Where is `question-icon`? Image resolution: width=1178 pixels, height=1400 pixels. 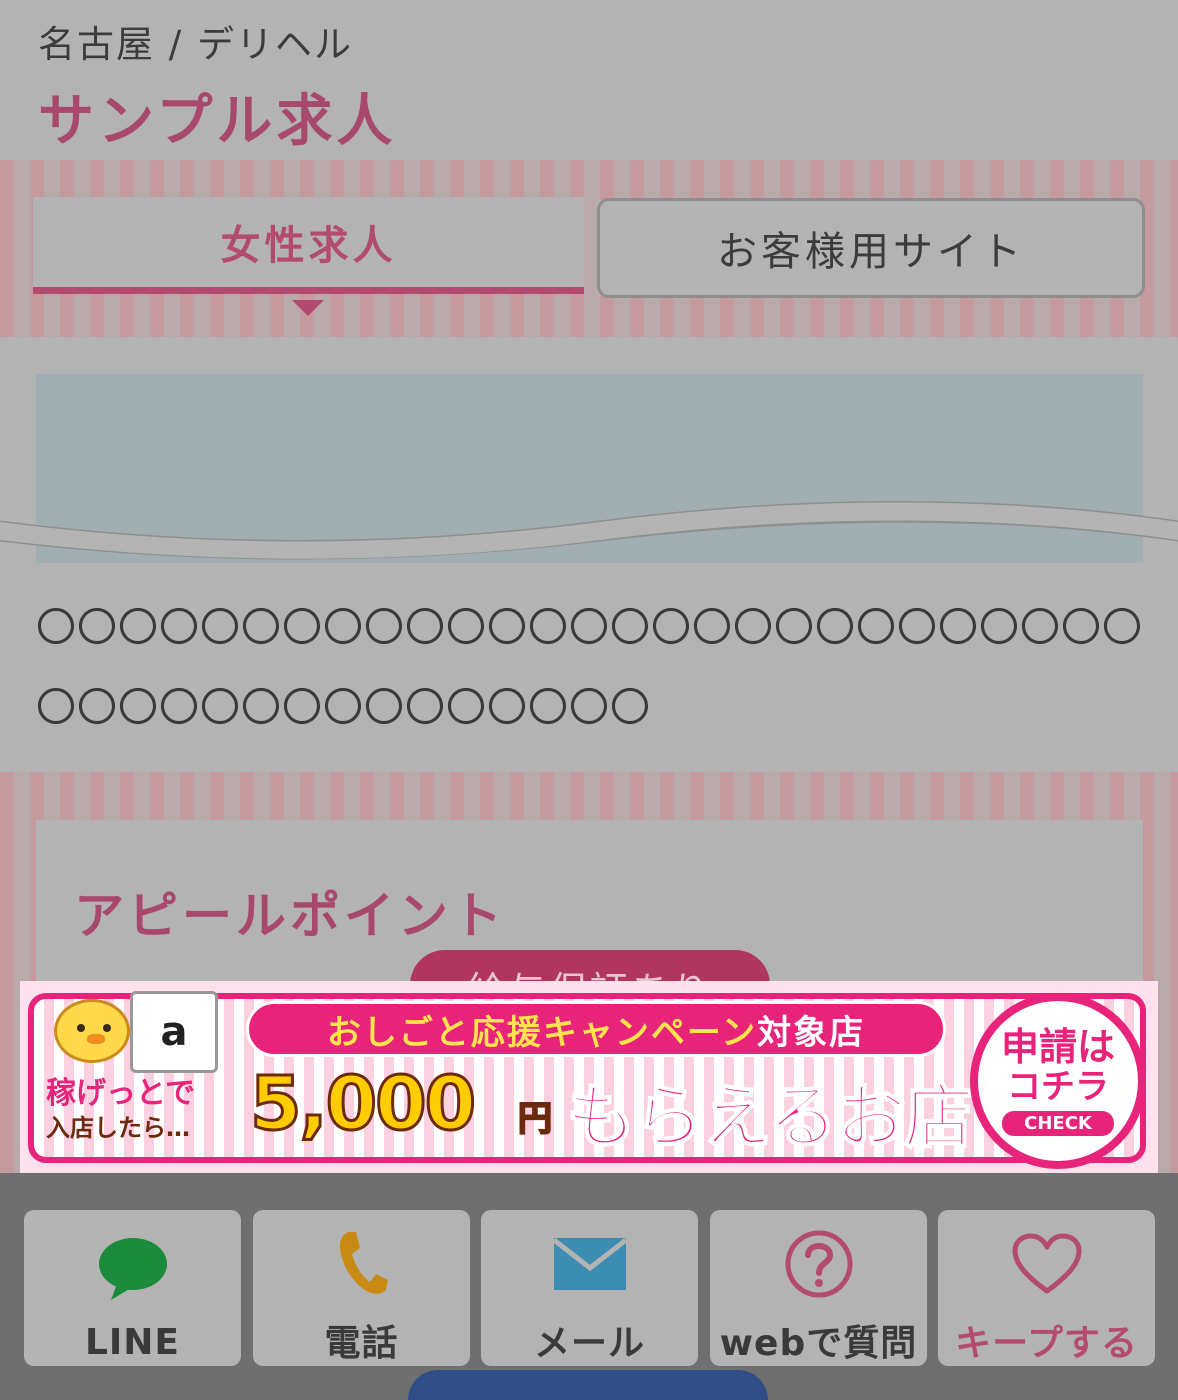
question-icon is located at coordinates (819, 1264).